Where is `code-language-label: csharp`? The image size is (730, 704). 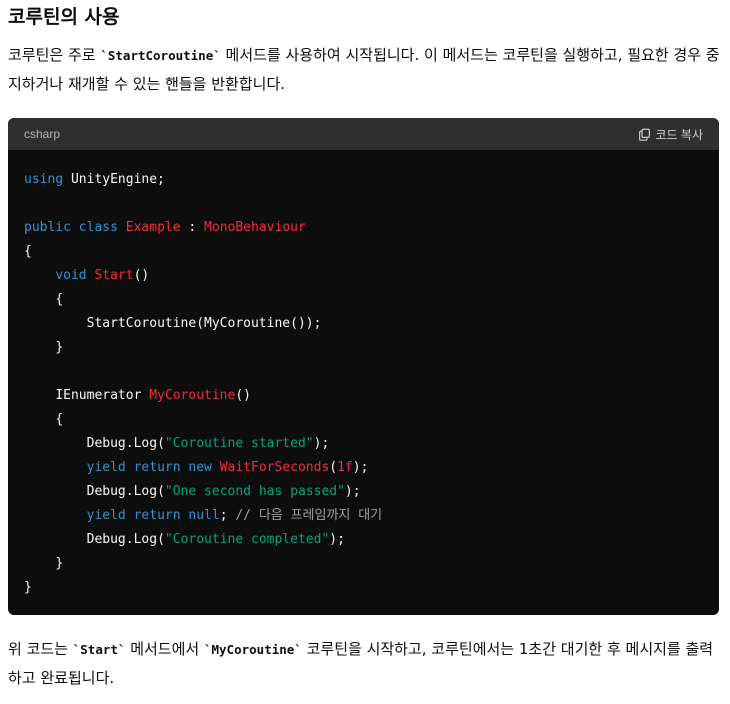 code-language-label: csharp is located at coordinates (42, 134).